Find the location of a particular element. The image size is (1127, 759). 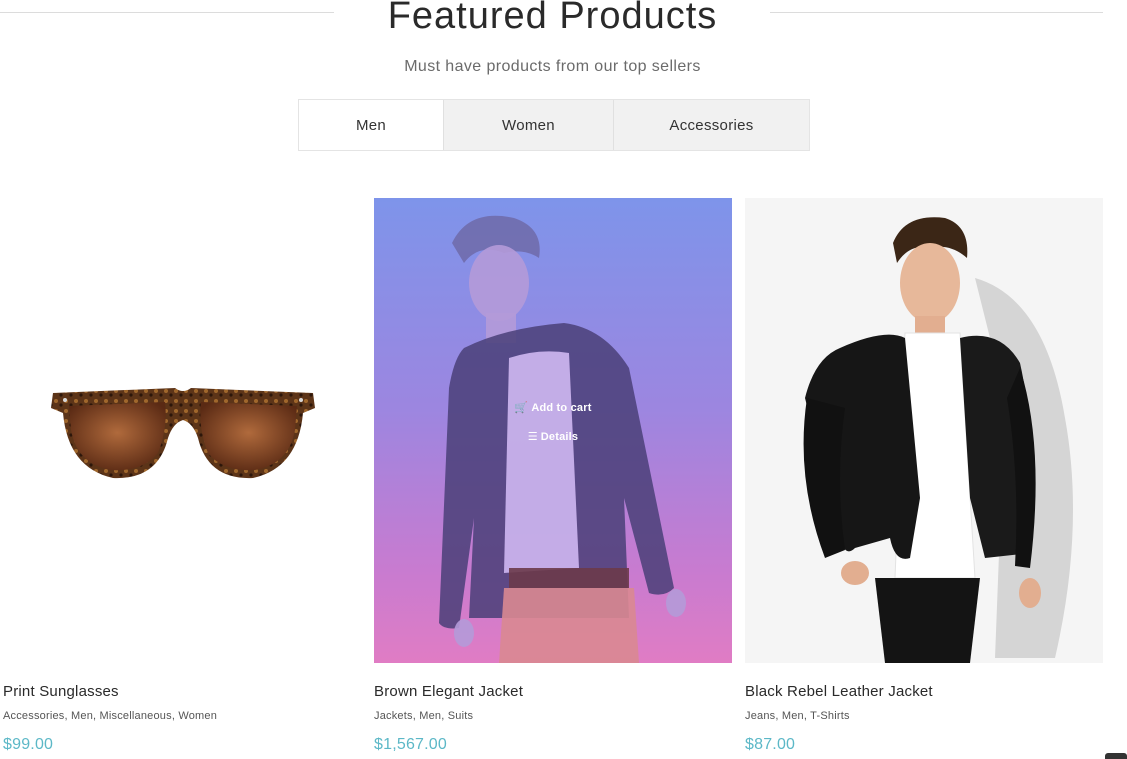

list-icon: ☰ is located at coordinates (532, 437).